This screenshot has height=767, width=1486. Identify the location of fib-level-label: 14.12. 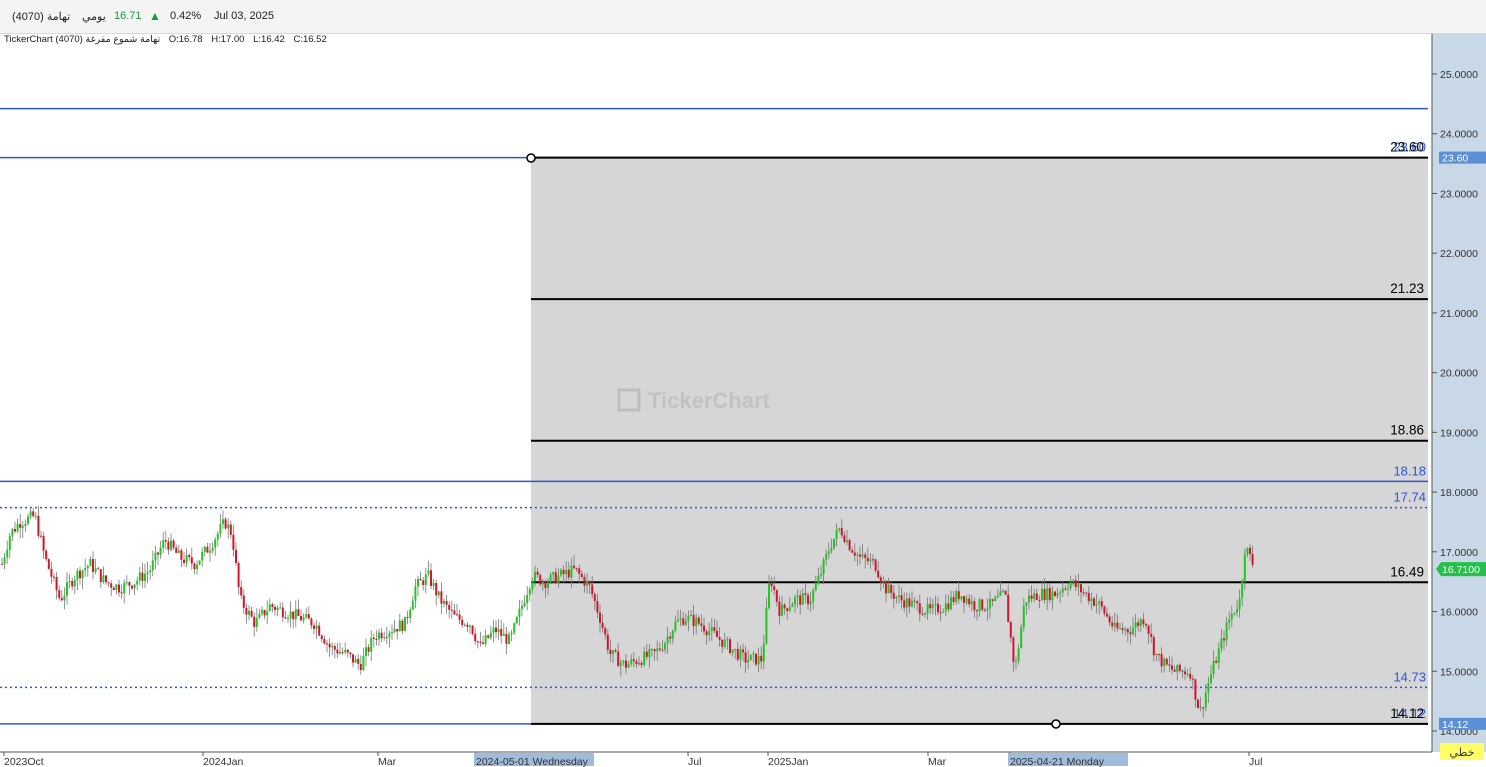
(1407, 713).